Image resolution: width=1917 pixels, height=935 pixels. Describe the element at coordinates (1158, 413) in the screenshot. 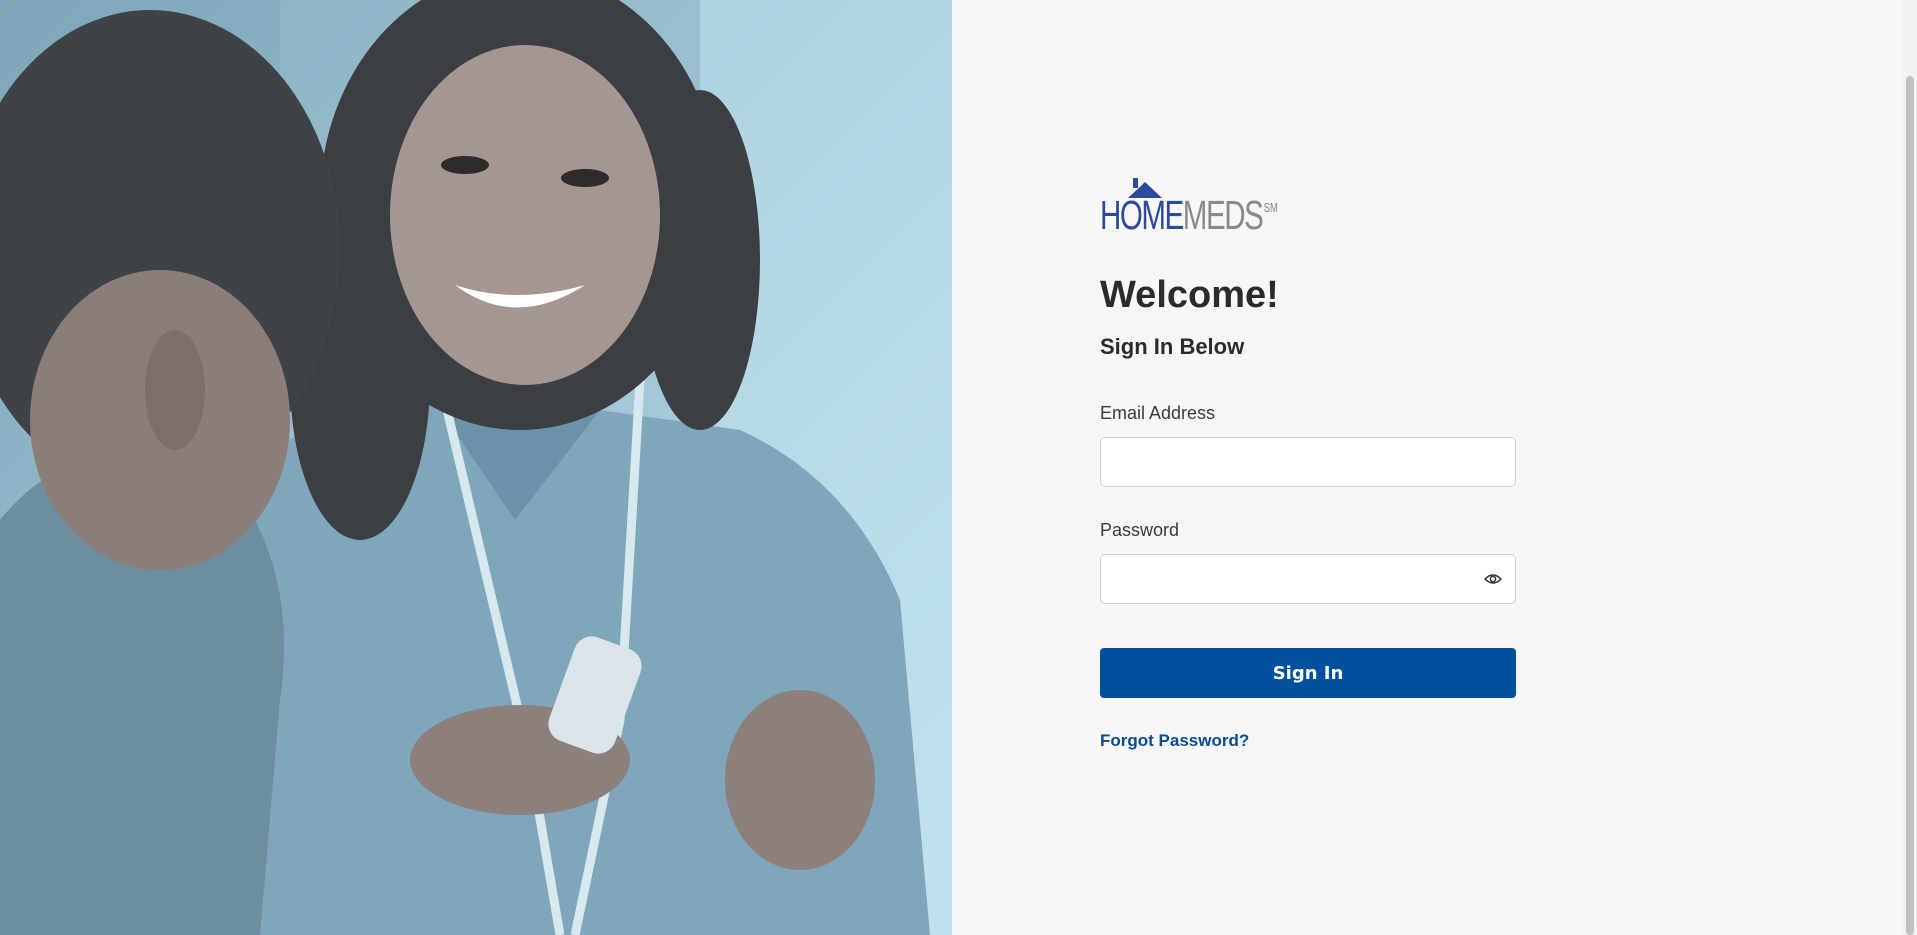

I see `email-label: Email Address` at that location.